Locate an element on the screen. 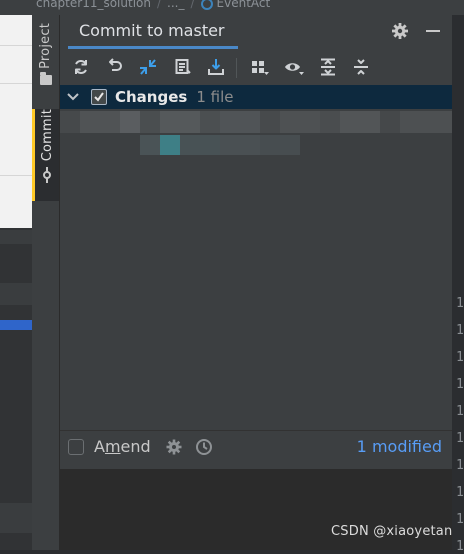 The image size is (464, 554). commit-toolbar is located at coordinates (256, 69).